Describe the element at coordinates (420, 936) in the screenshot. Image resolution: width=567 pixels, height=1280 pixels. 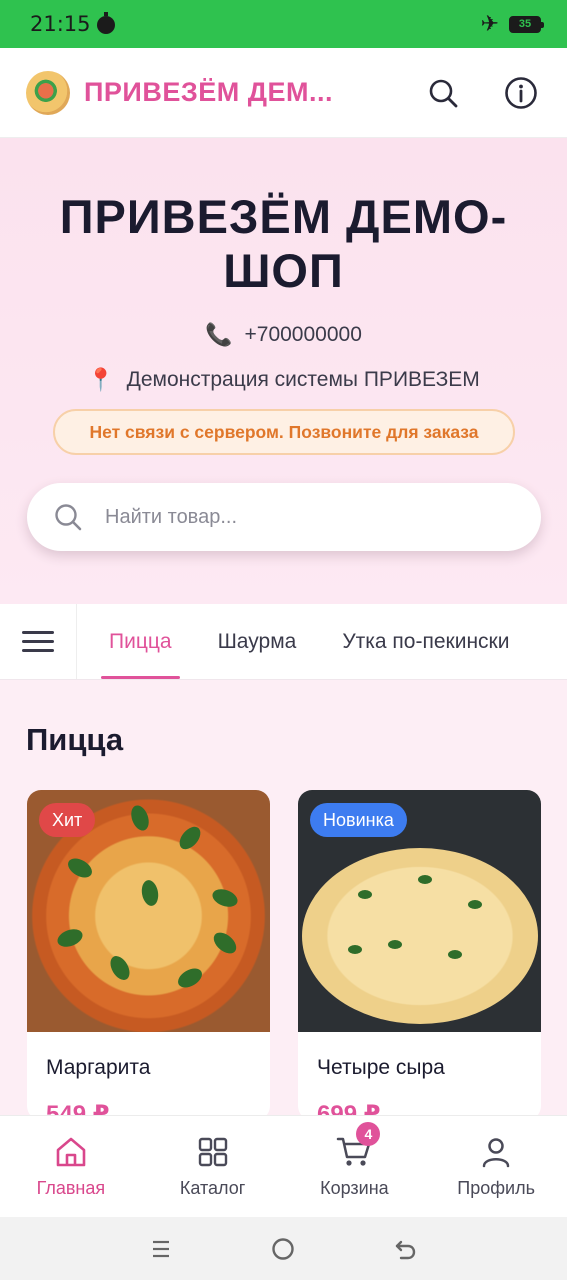
I see `pizza-disc` at that location.